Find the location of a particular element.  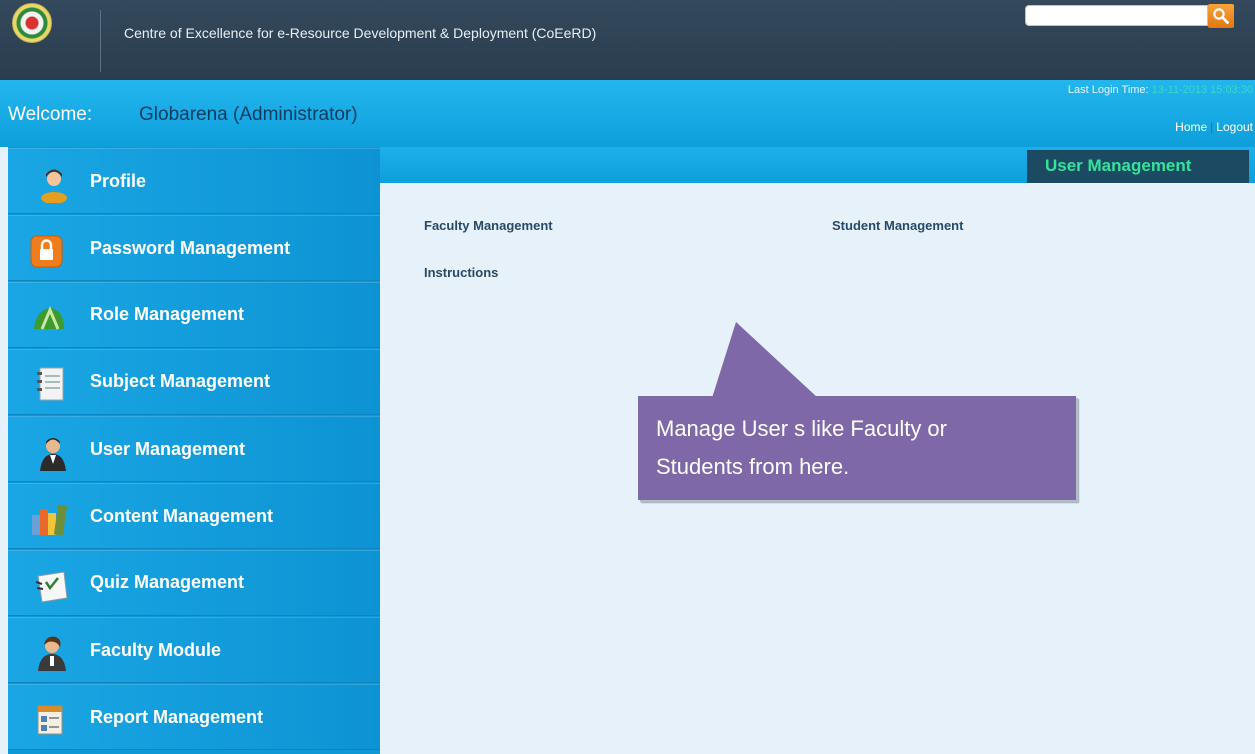

callout-line-2: Students from here. is located at coordinates (753, 466).